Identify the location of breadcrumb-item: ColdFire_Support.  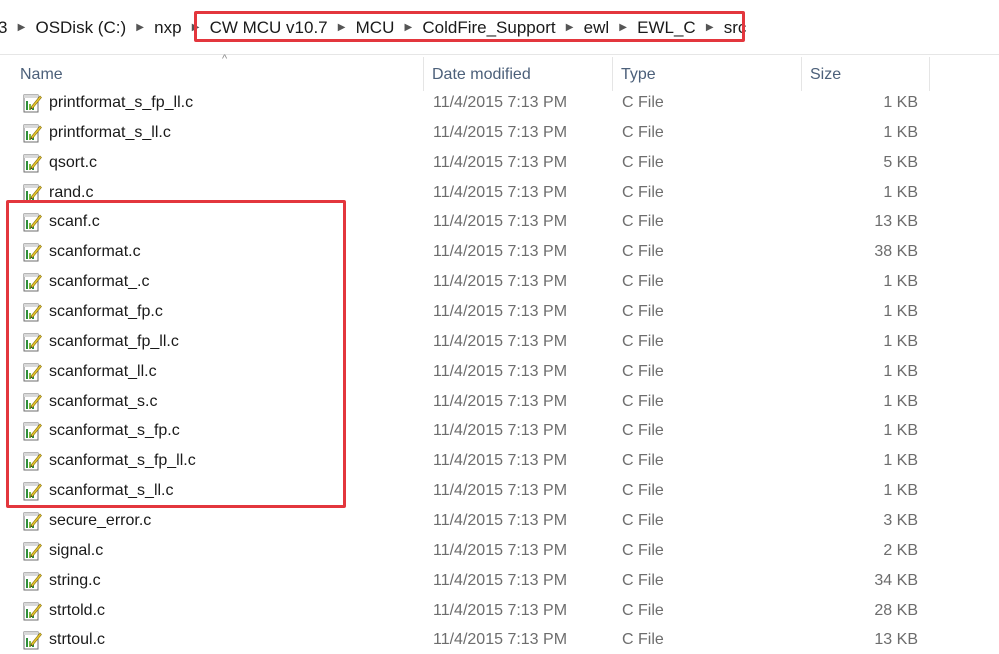
(488, 28).